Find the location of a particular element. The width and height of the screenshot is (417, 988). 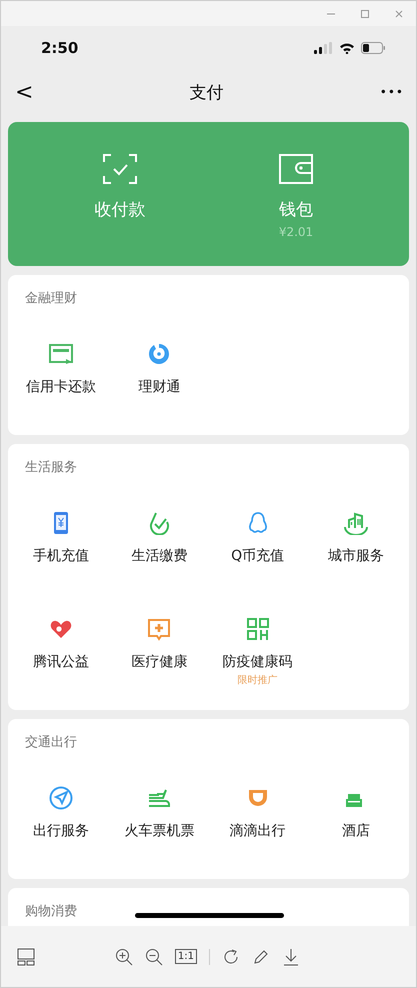

section-title: 生活服务 is located at coordinates (51, 468).